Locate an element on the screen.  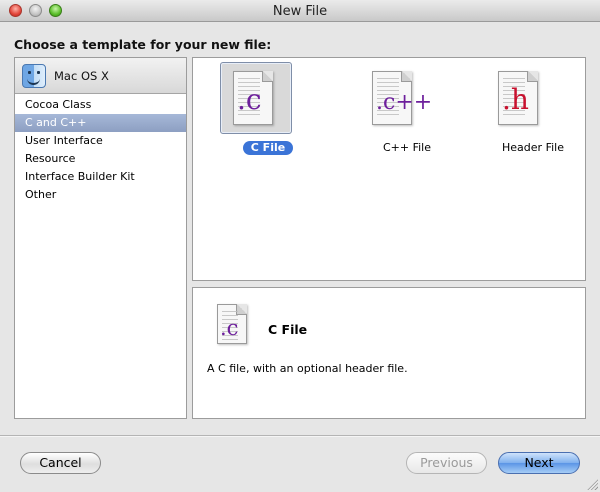
title-bar: New File is located at coordinates (300, 11).